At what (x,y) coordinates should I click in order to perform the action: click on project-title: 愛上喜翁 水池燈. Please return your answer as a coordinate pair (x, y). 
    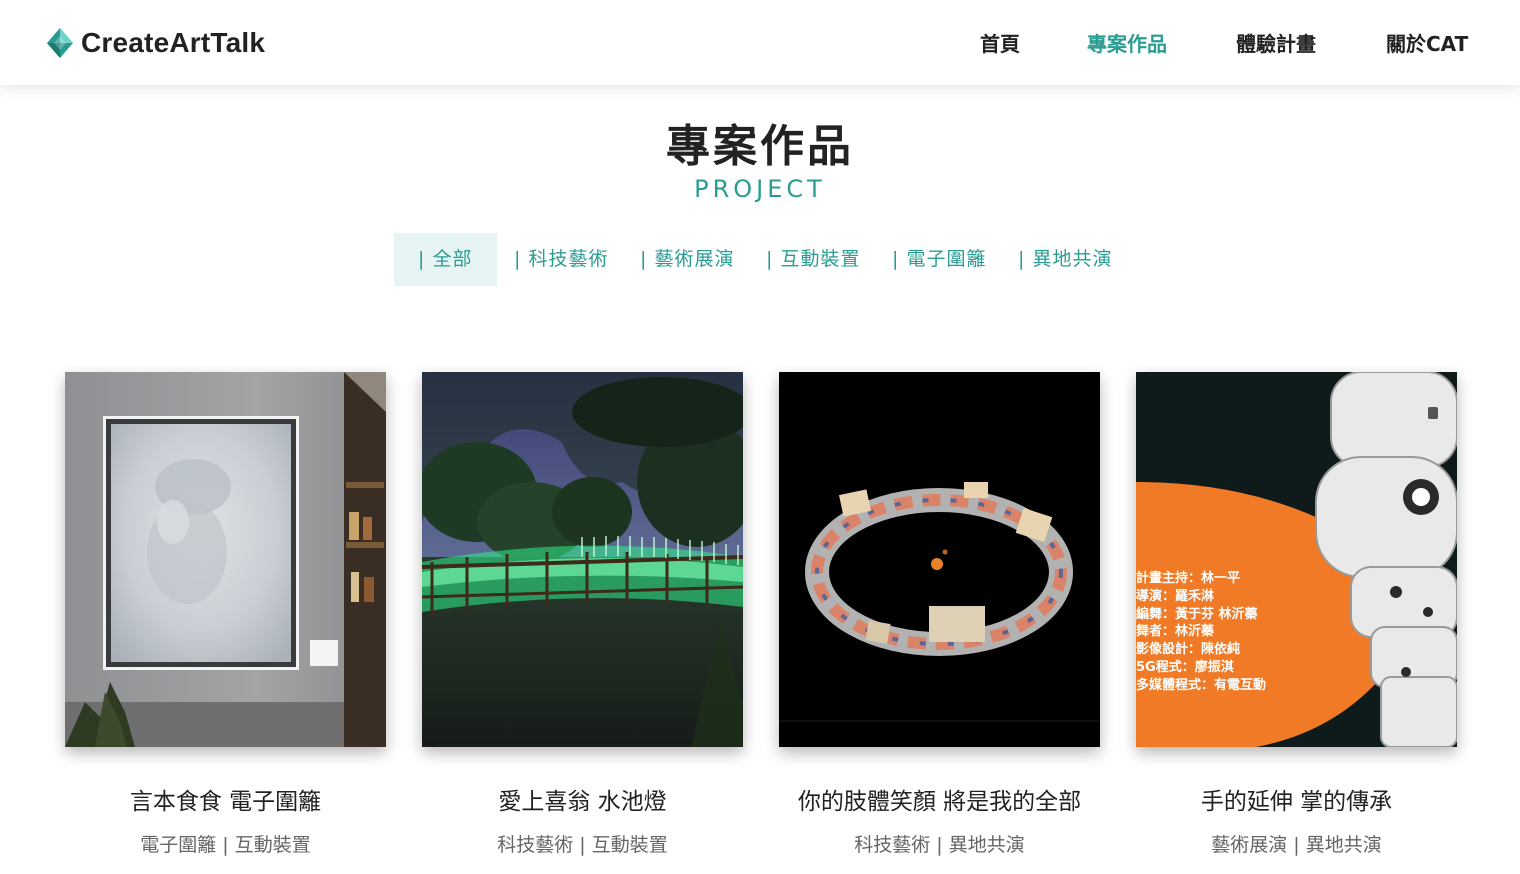
    Looking at the image, I should click on (582, 799).